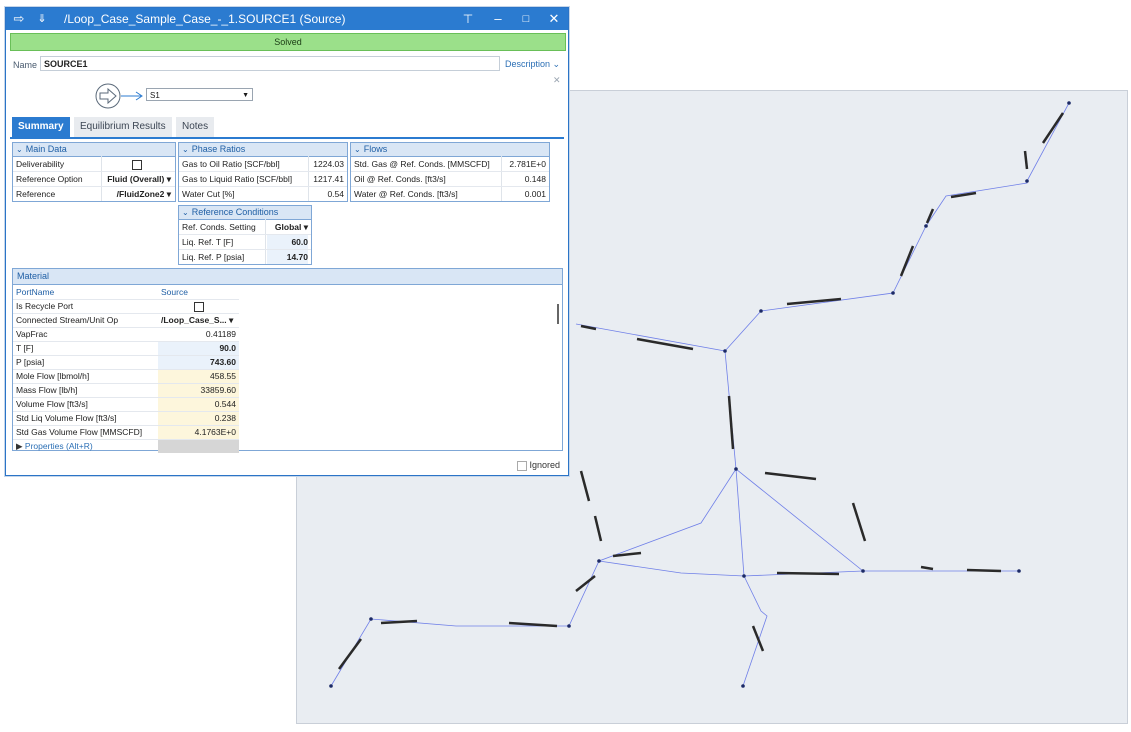 The width and height of the screenshot is (1131, 732). I want to click on close-small-icon: ✕, so click(557, 80).